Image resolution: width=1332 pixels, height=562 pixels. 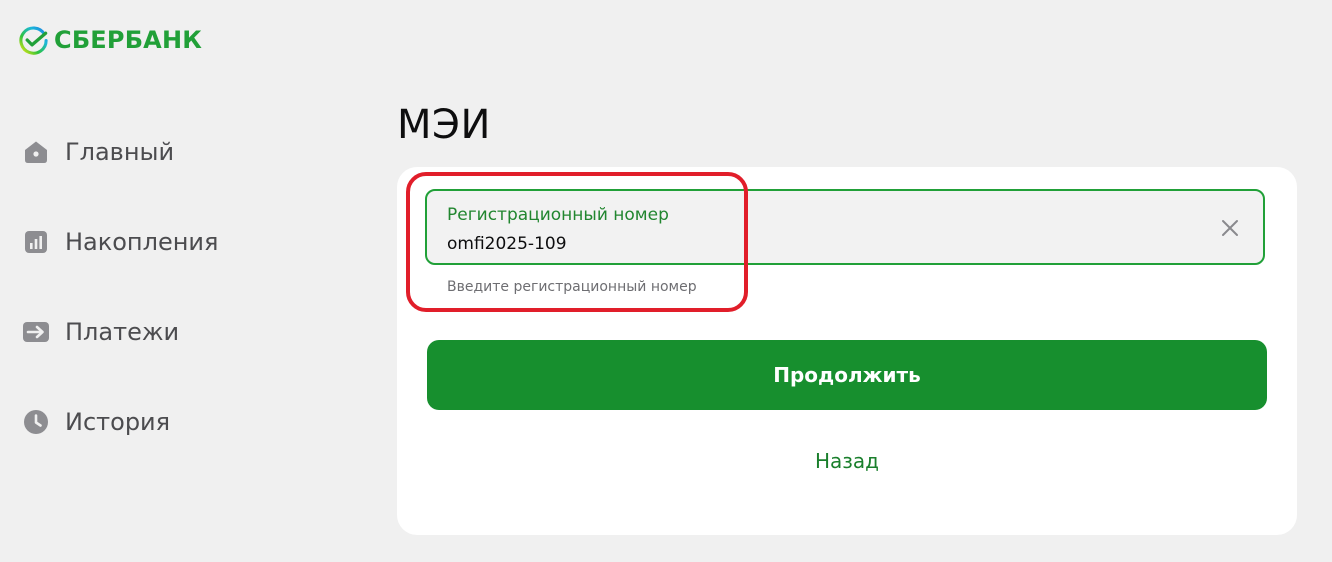 I want to click on close-icon, so click(x=1230, y=228).